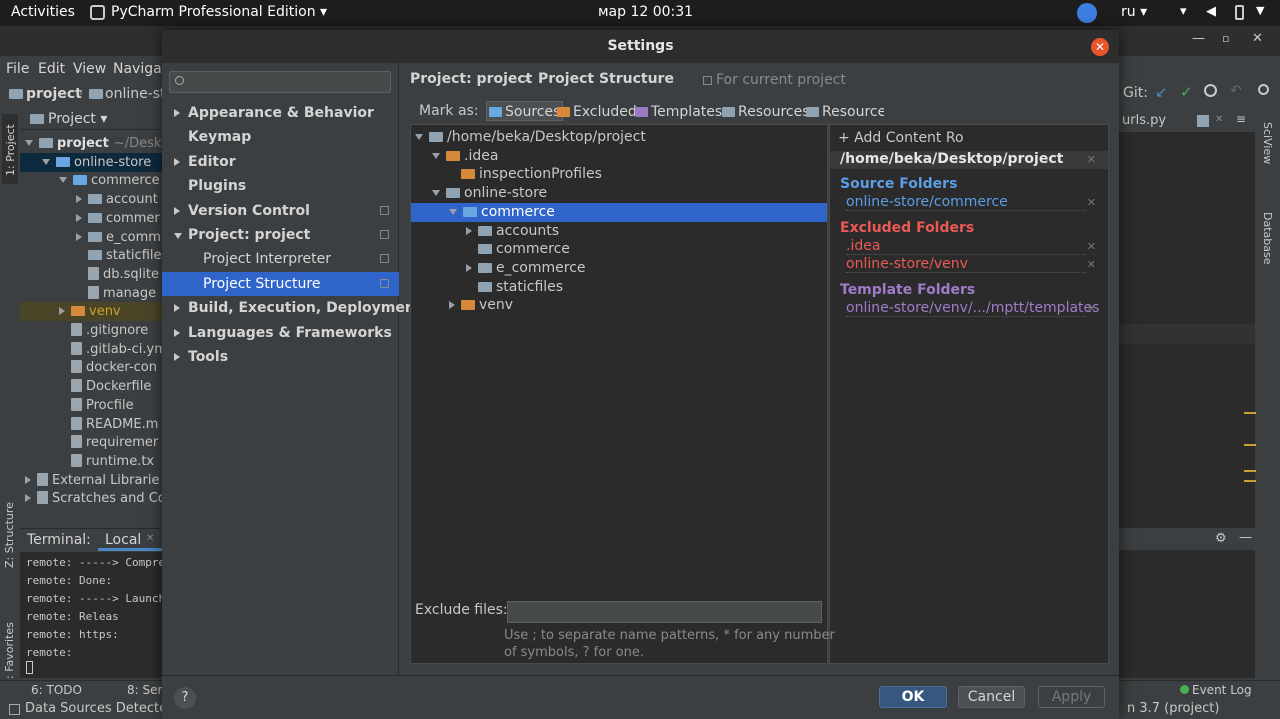 Image resolution: width=1280 pixels, height=719 pixels. I want to click on terminal-output: remote: -----> Compre remote: Done, so click(91, 615).